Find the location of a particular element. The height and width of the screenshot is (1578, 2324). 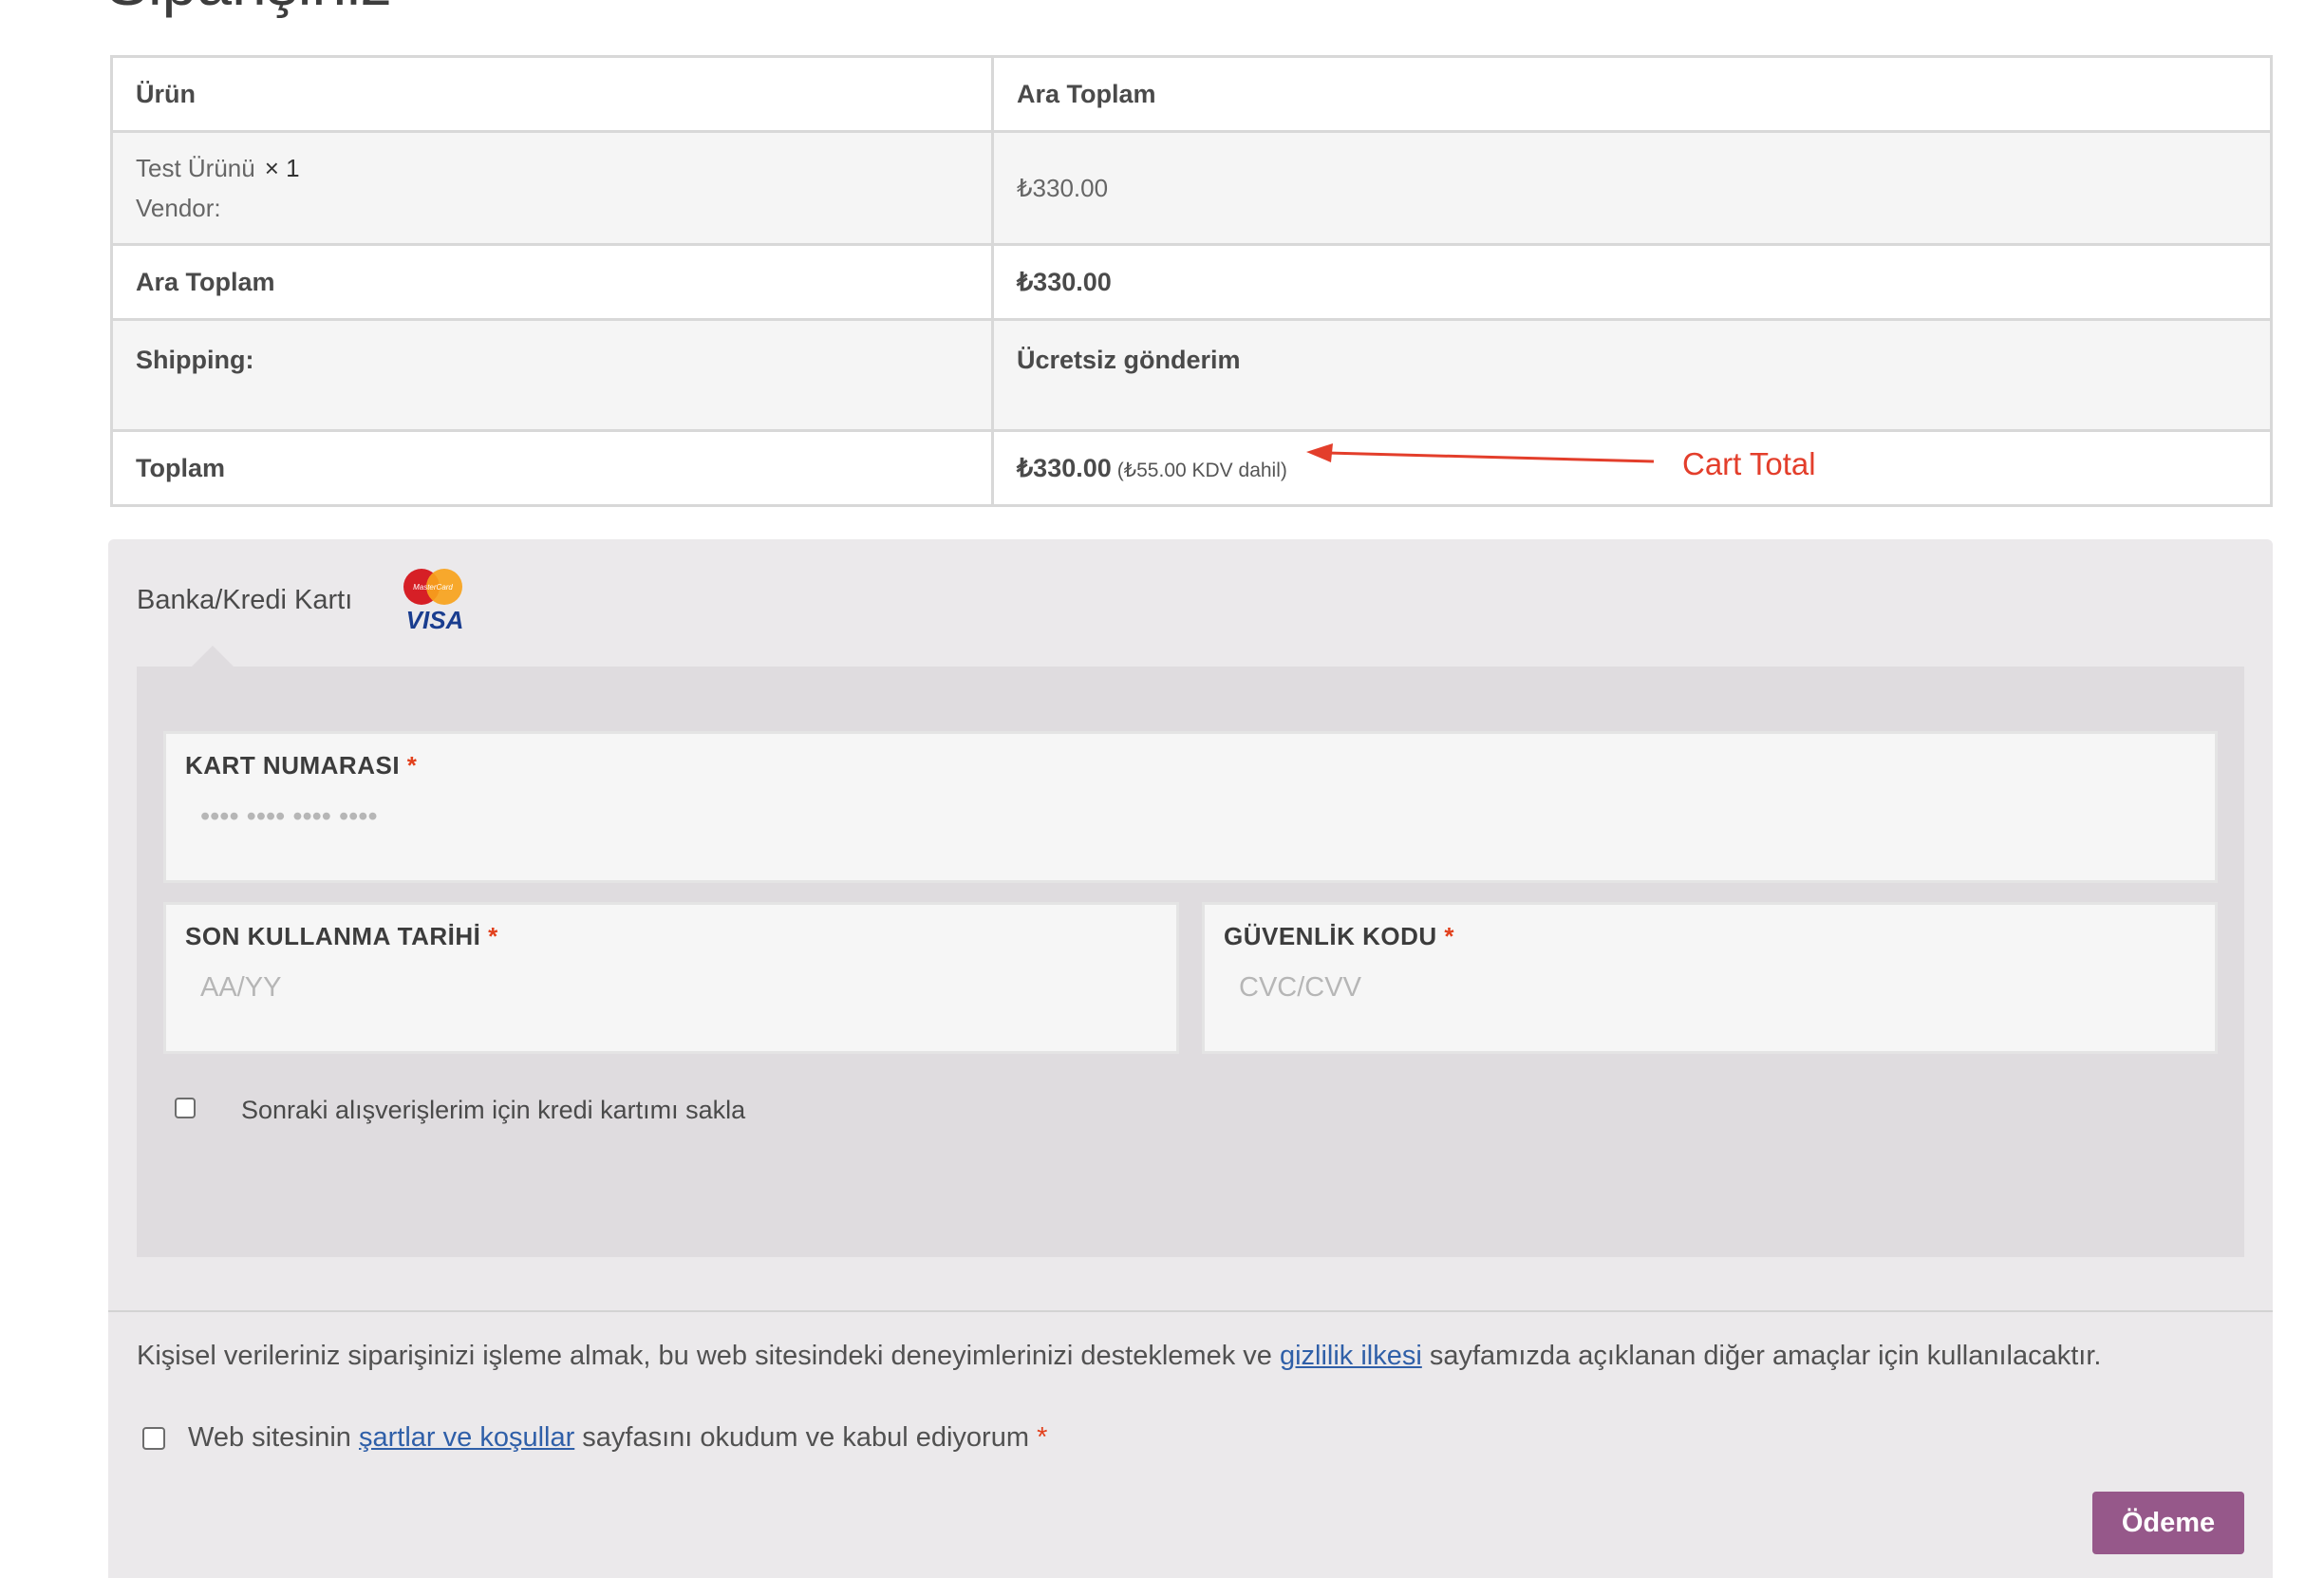

subtotal-column-header: Ara Toplam is located at coordinates (1632, 94).